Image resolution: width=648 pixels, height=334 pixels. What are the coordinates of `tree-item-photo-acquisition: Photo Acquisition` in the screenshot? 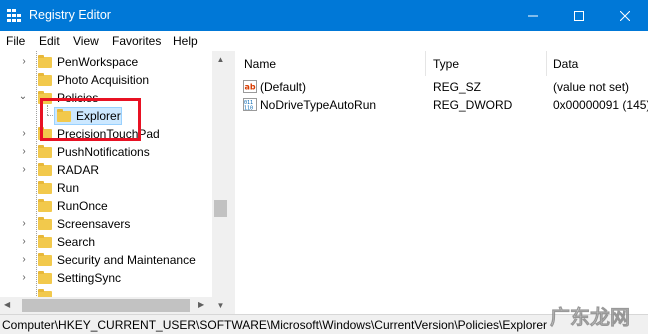 It's located at (106, 80).